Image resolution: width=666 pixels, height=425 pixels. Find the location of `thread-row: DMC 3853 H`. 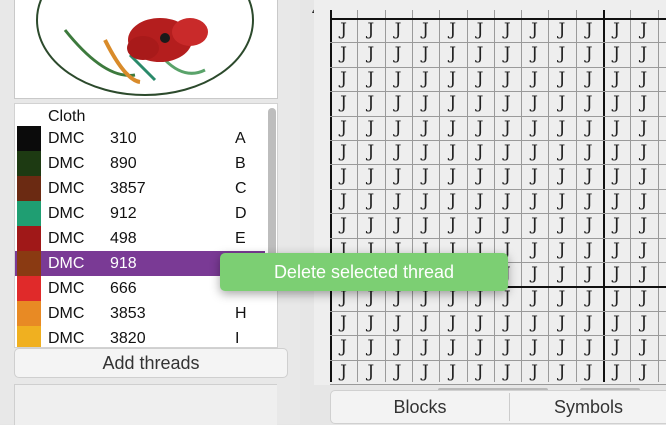

thread-row: DMC 3853 H is located at coordinates (140, 313).